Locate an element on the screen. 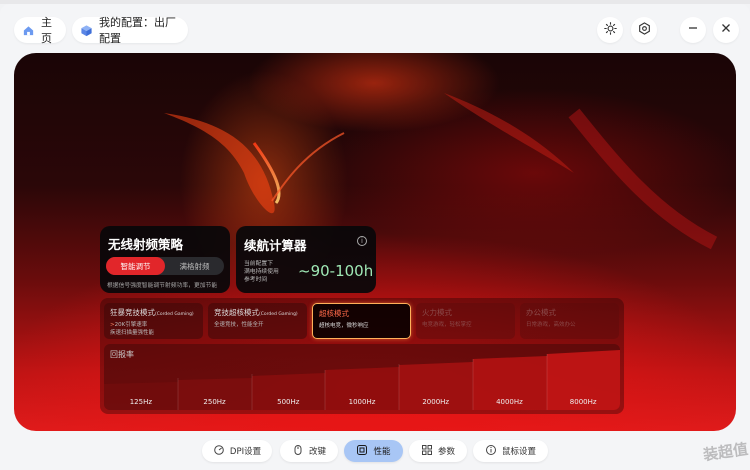 The image size is (750, 470). polling-rate-label: 回报率 is located at coordinates (122, 354).